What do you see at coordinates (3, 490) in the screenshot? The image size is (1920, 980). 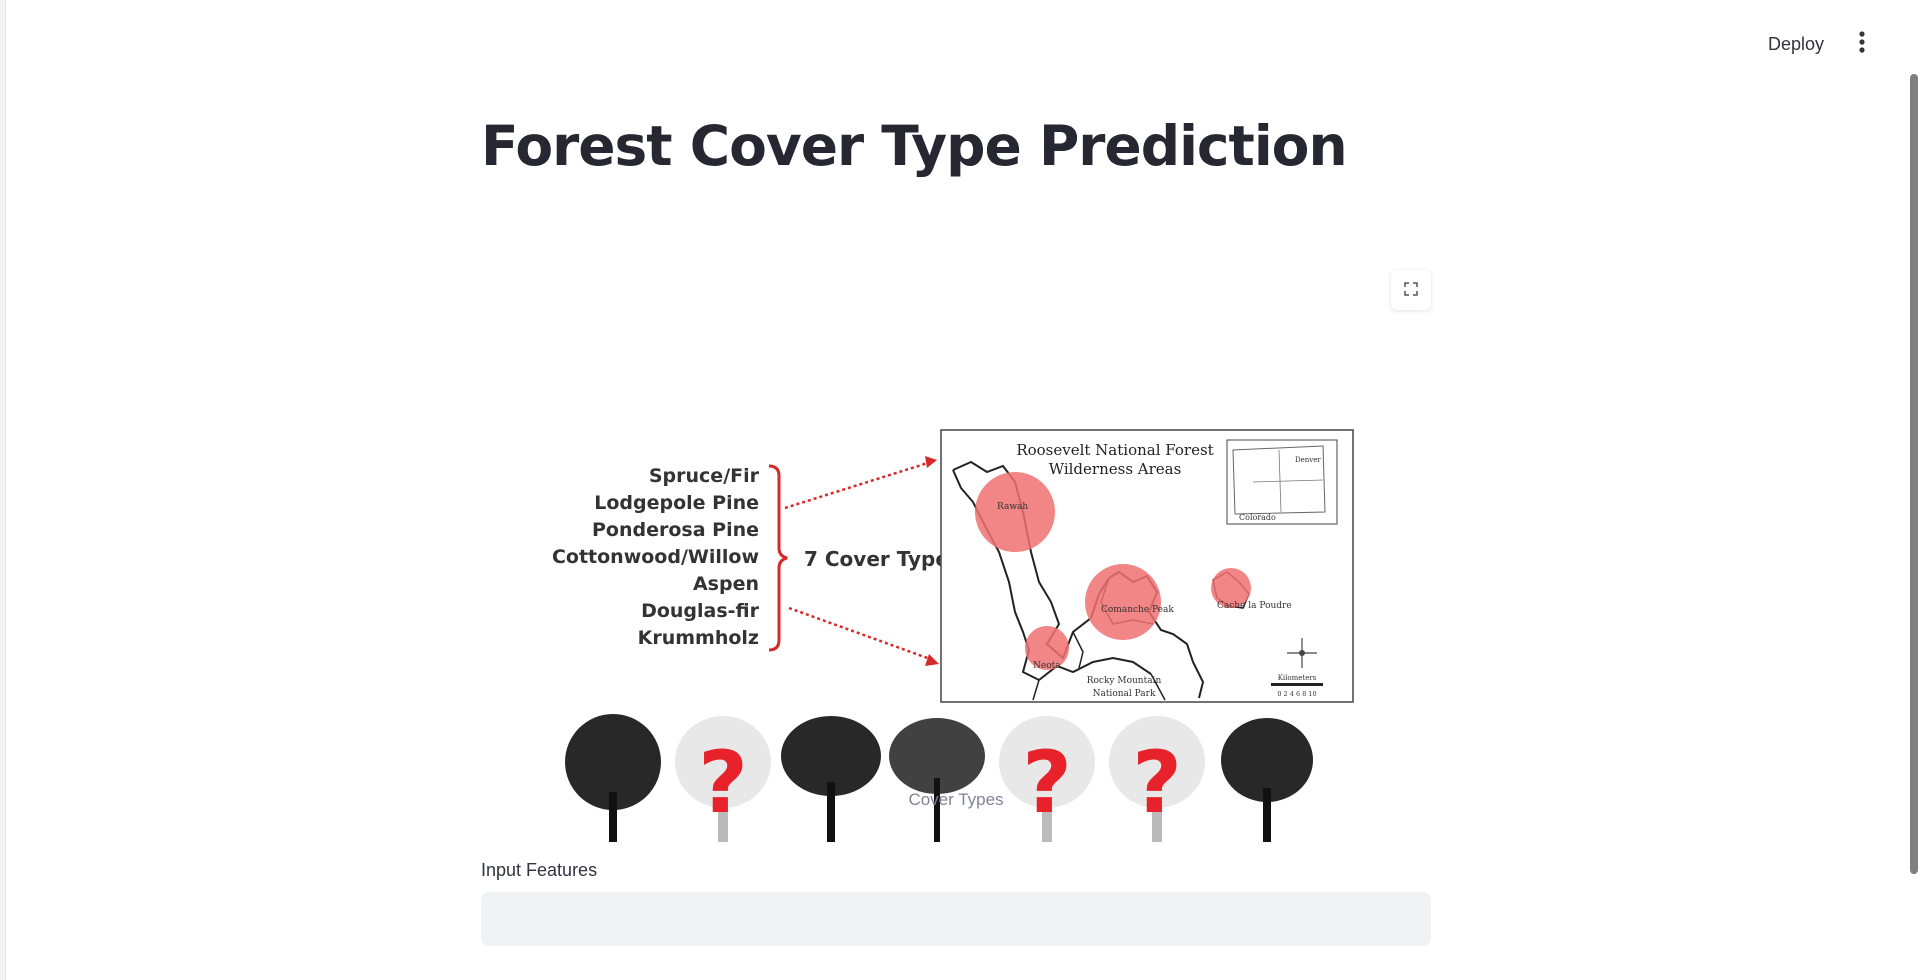 I see `left-edge` at bounding box center [3, 490].